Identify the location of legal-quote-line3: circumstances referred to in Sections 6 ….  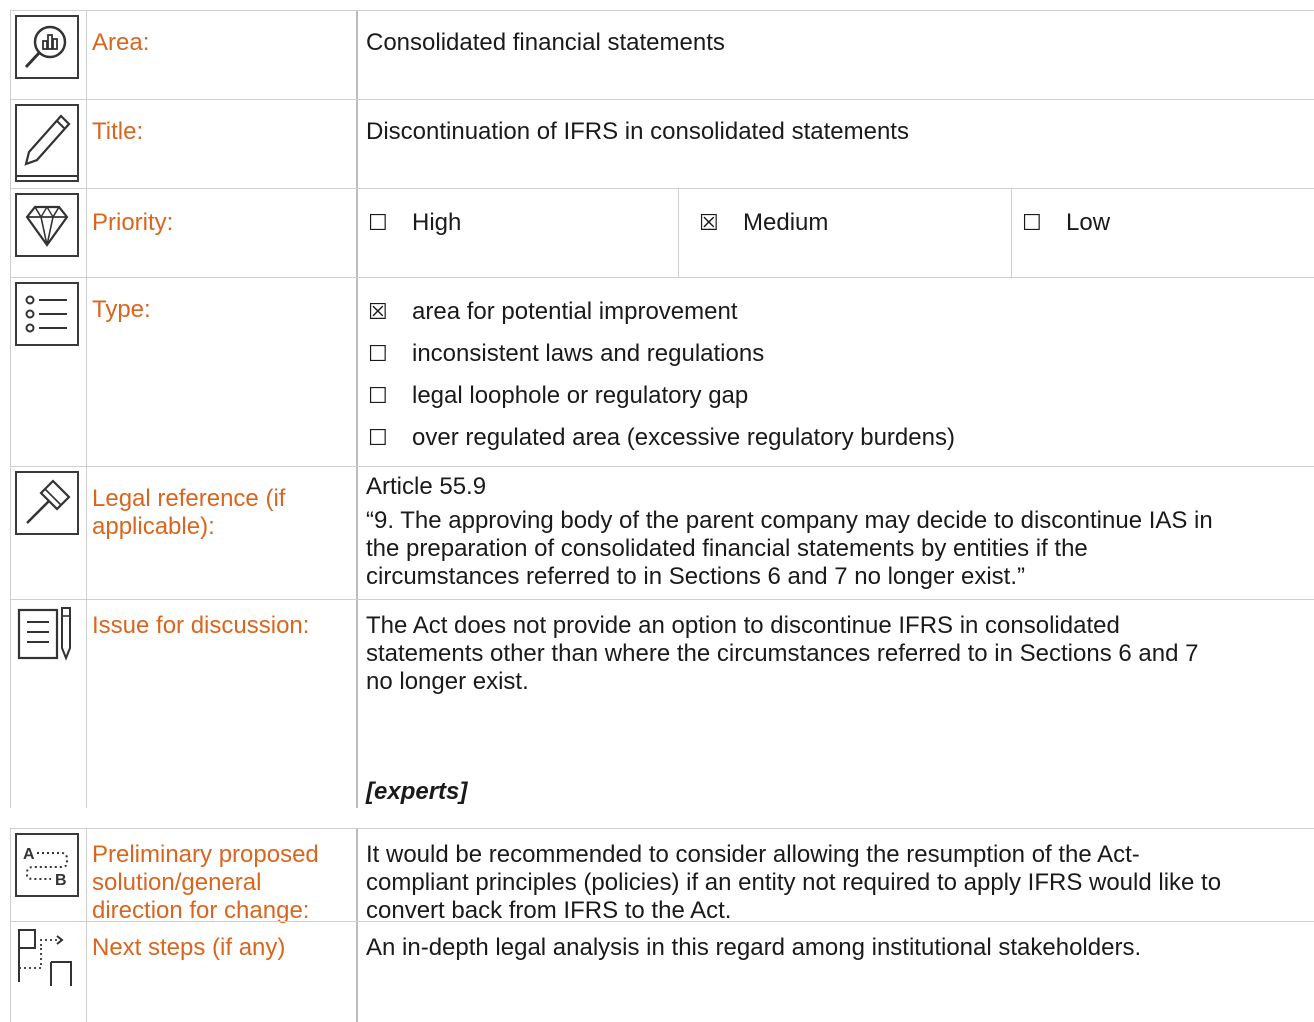
(695, 576).